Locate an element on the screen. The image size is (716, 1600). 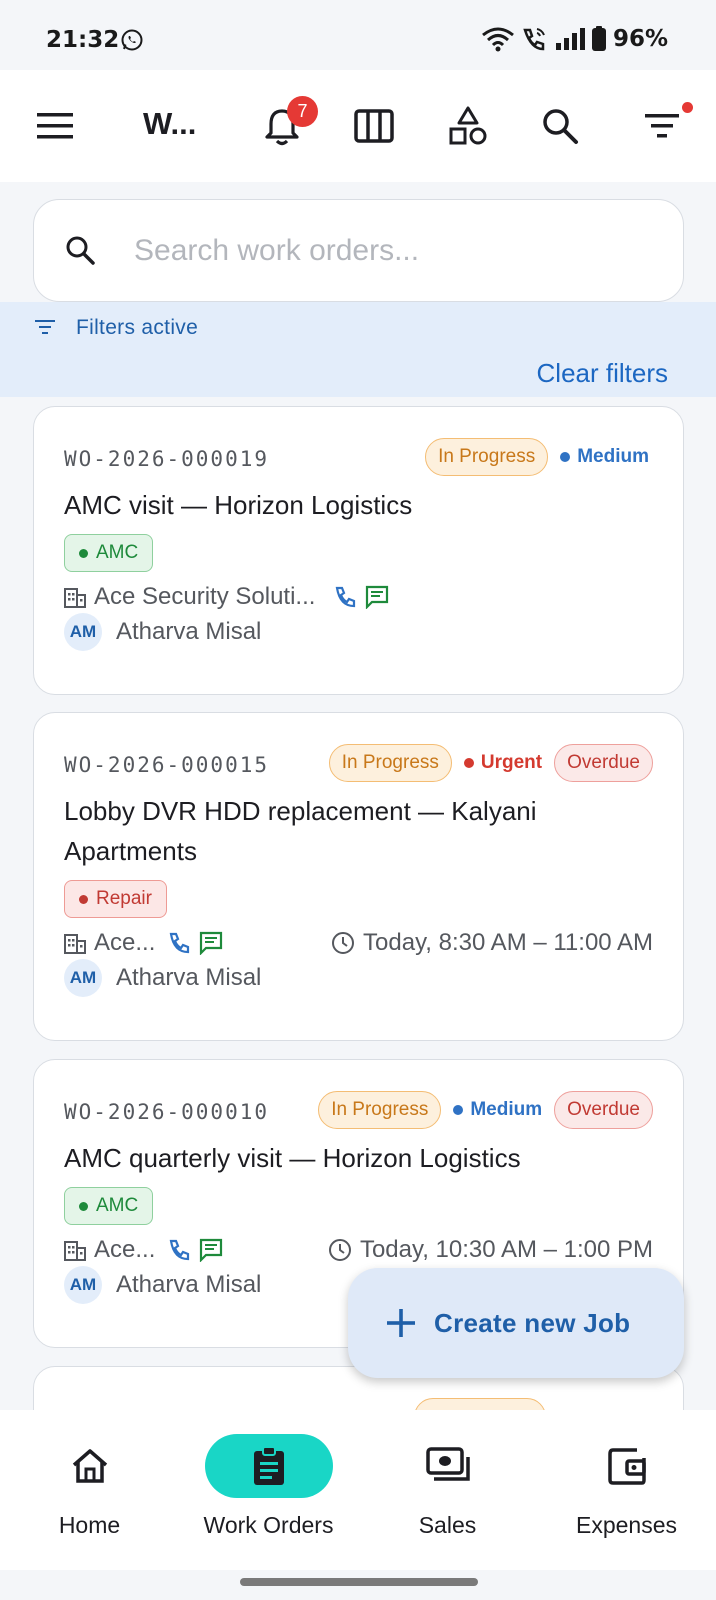
nav-work-orders: Work Orders is located at coordinates (268, 1486).